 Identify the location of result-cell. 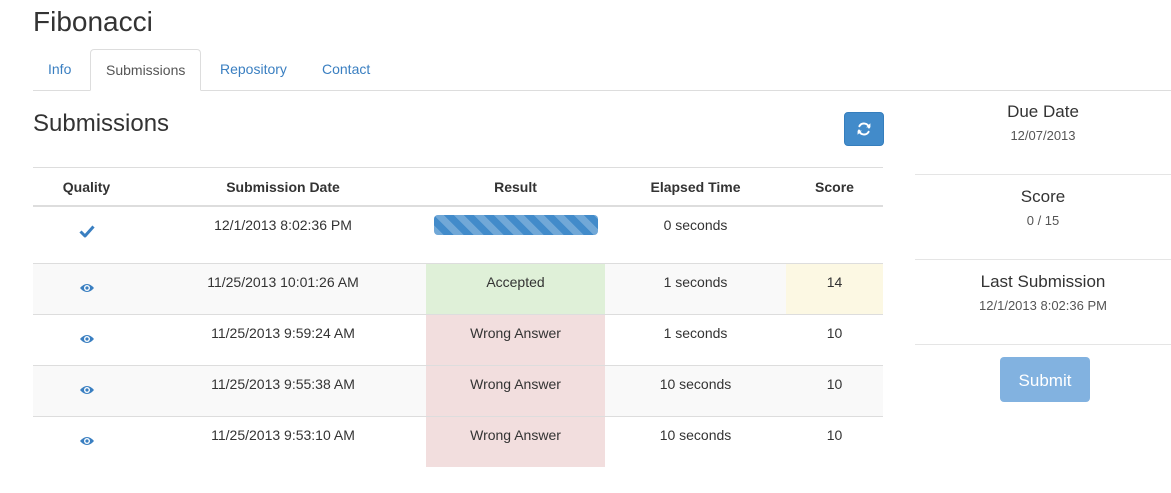
(515, 234).